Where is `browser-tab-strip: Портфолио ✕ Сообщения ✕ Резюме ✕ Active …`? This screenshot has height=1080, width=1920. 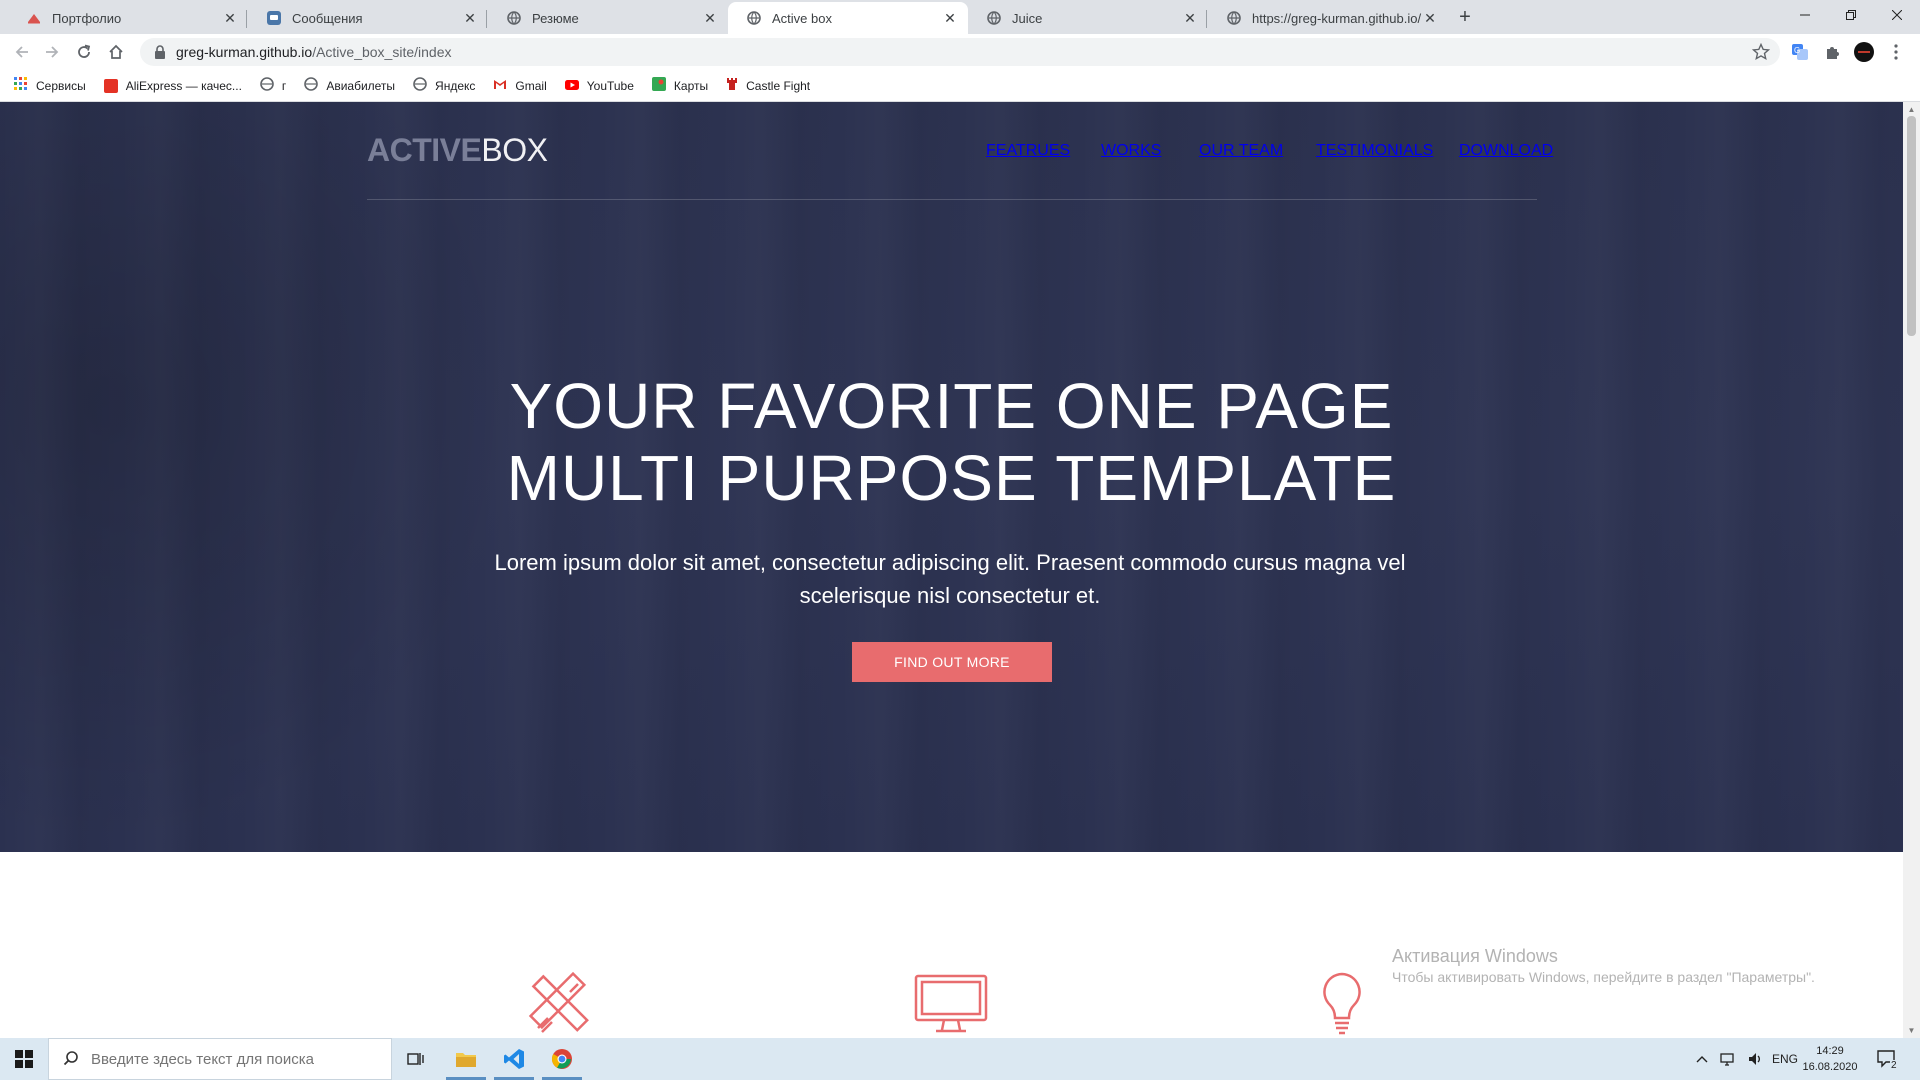
browser-tab-strip: Портфолио ✕ Сообщения ✕ Резюме ✕ Active … is located at coordinates (960, 17).